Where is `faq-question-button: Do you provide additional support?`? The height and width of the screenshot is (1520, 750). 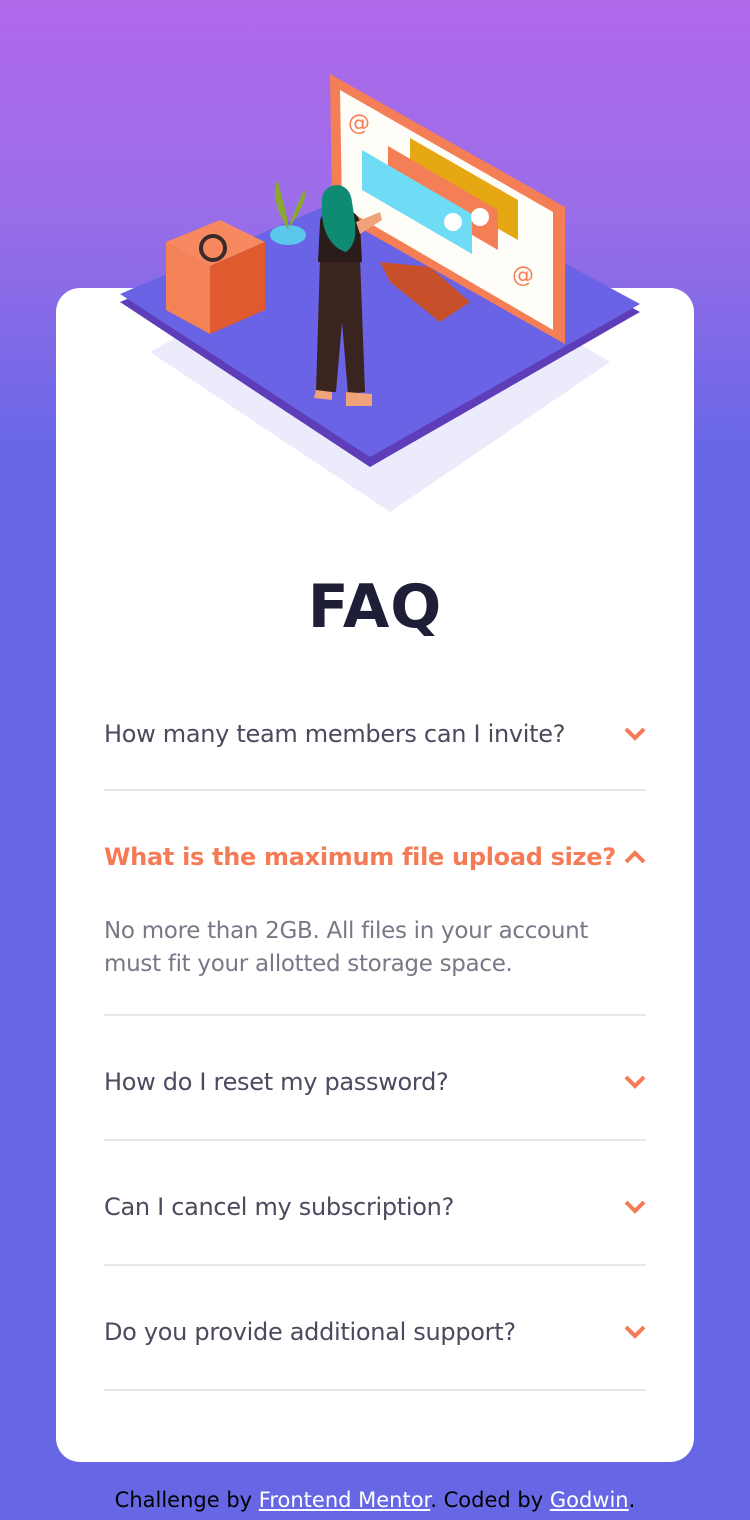
faq-question-button: Do you provide additional support? is located at coordinates (375, 1332).